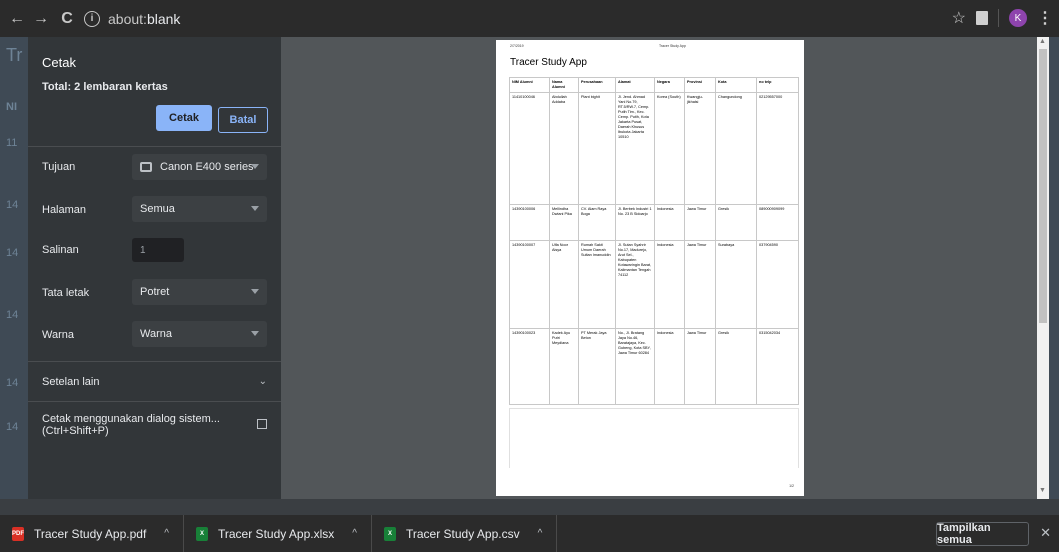 The image size is (1059, 552). Describe the element at coordinates (736, 284) in the screenshot. I see `cell: Surabaya` at that location.